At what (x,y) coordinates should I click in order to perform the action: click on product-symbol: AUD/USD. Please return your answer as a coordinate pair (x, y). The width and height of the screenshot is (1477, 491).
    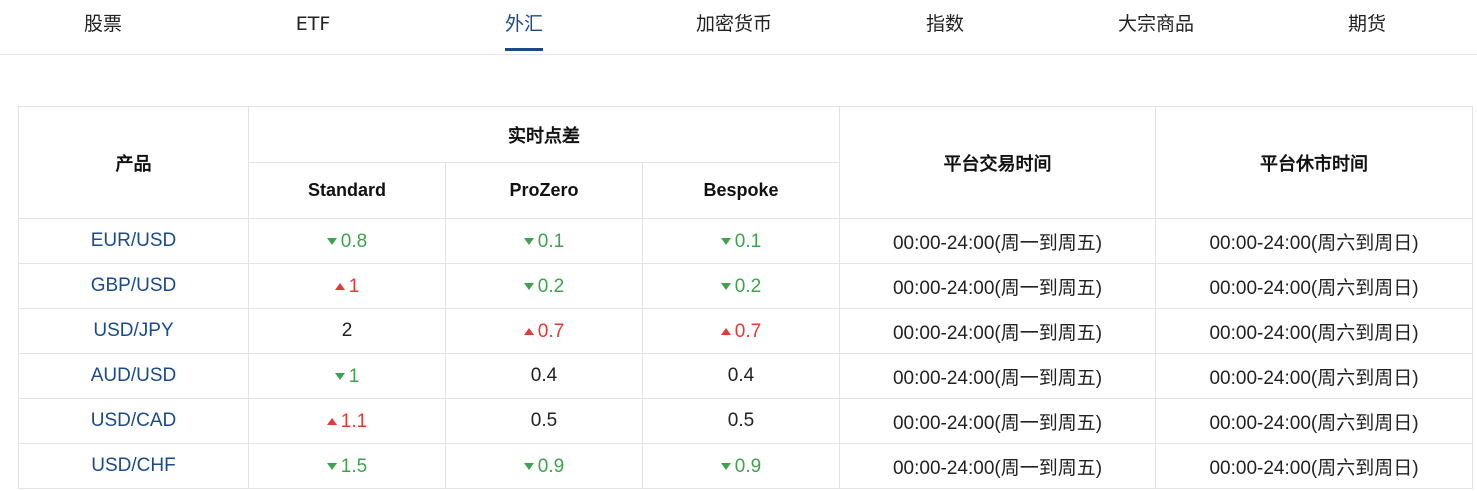
    Looking at the image, I should click on (133, 376).